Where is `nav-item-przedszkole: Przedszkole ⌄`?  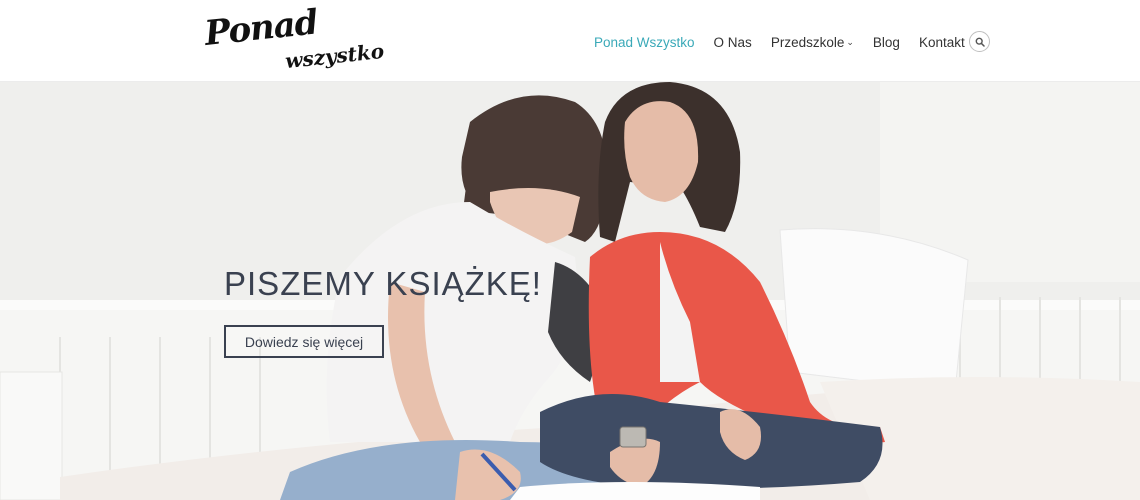 nav-item-przedszkole: Przedszkole ⌄ is located at coordinates (812, 42).